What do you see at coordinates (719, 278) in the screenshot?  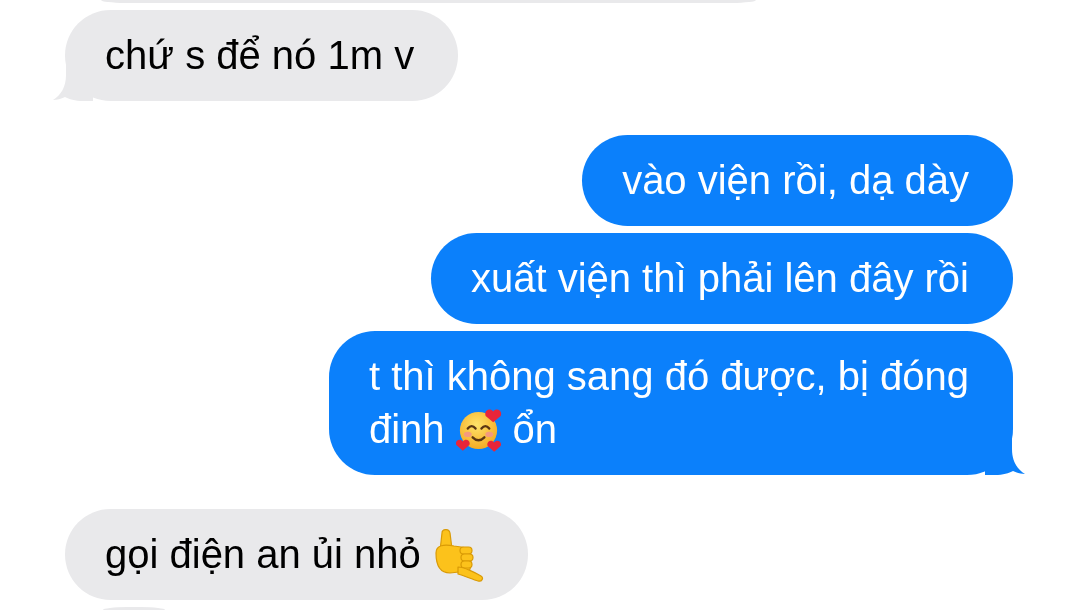 I see `message-text: xuất viện thì phải lên đây rồi` at bounding box center [719, 278].